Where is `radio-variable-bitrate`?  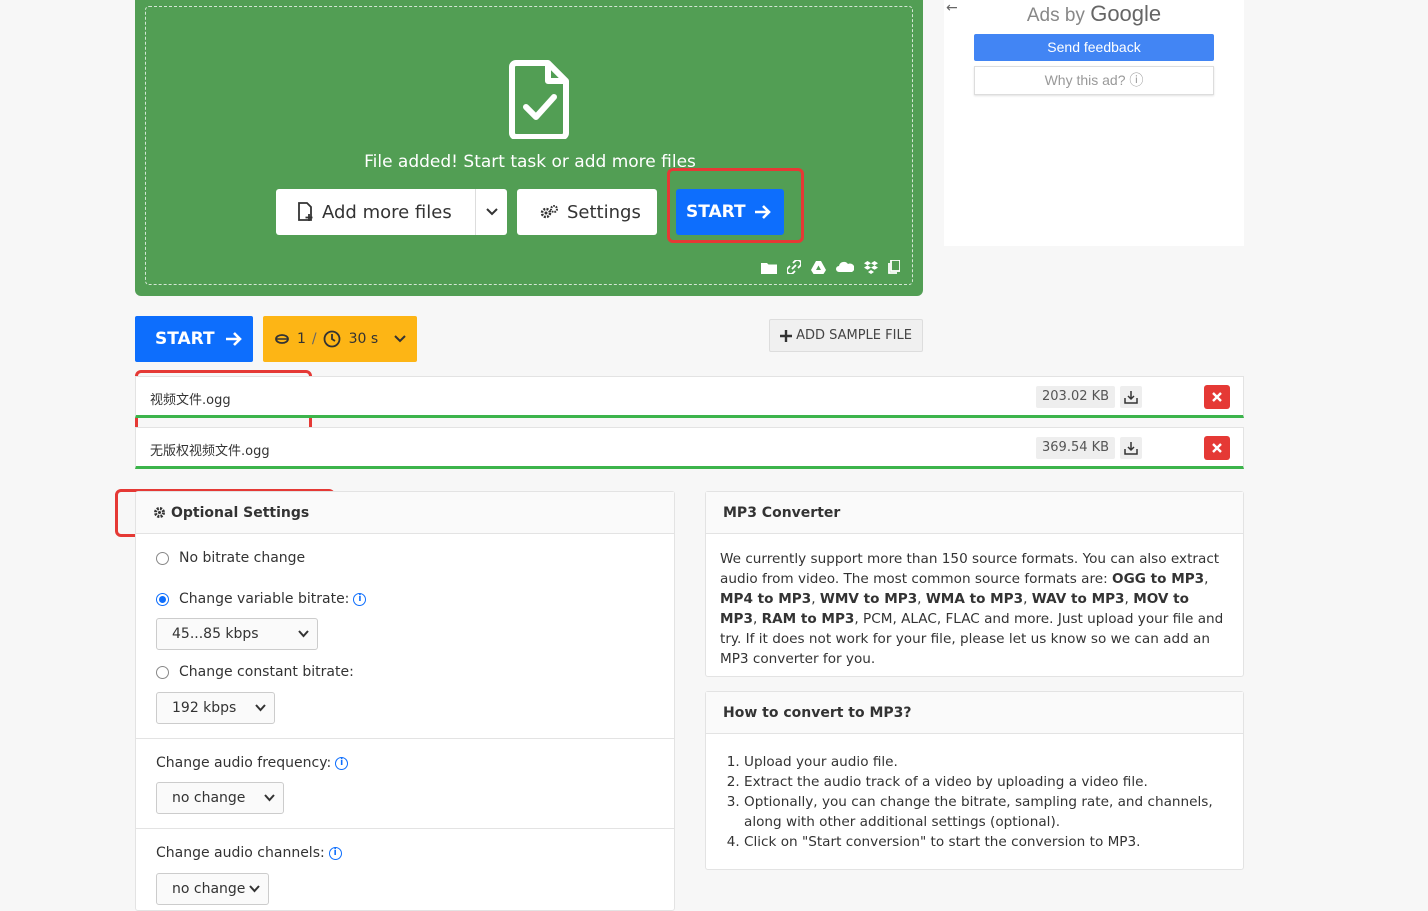 radio-variable-bitrate is located at coordinates (162, 599).